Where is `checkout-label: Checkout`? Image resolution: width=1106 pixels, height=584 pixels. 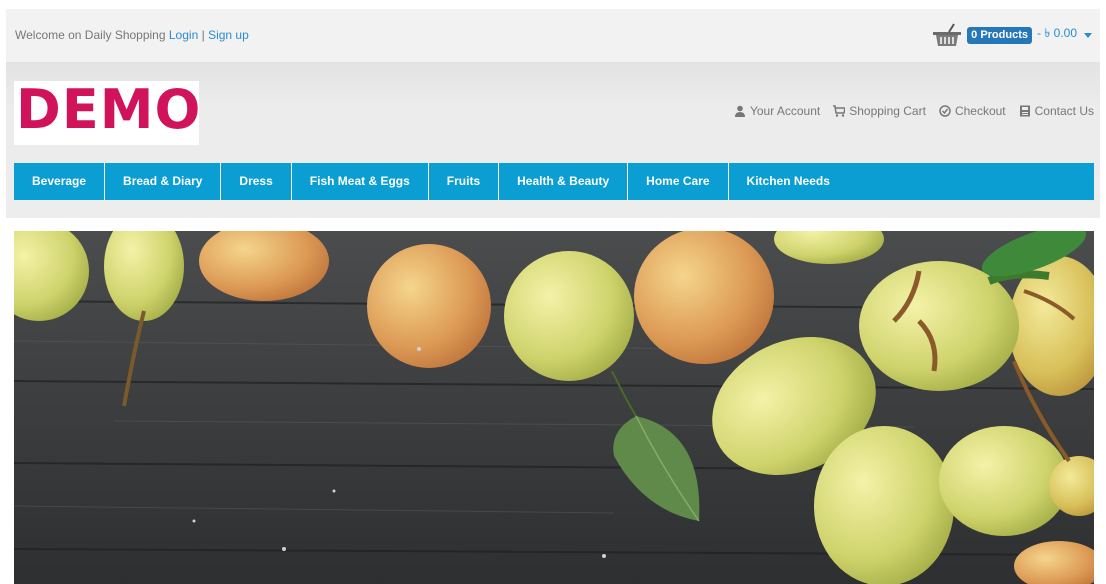 checkout-label: Checkout is located at coordinates (980, 111).